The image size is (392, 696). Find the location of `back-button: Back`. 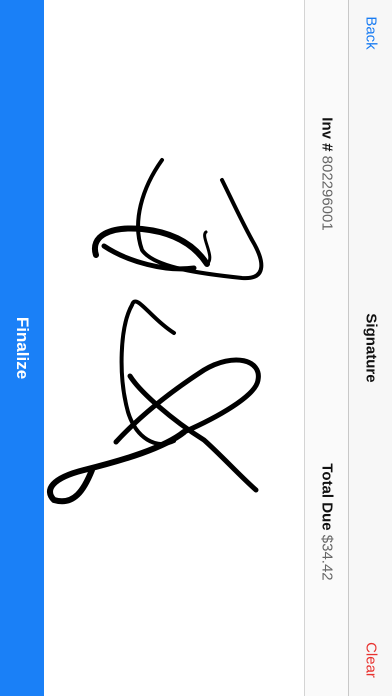

back-button: Back is located at coordinates (371, 32).